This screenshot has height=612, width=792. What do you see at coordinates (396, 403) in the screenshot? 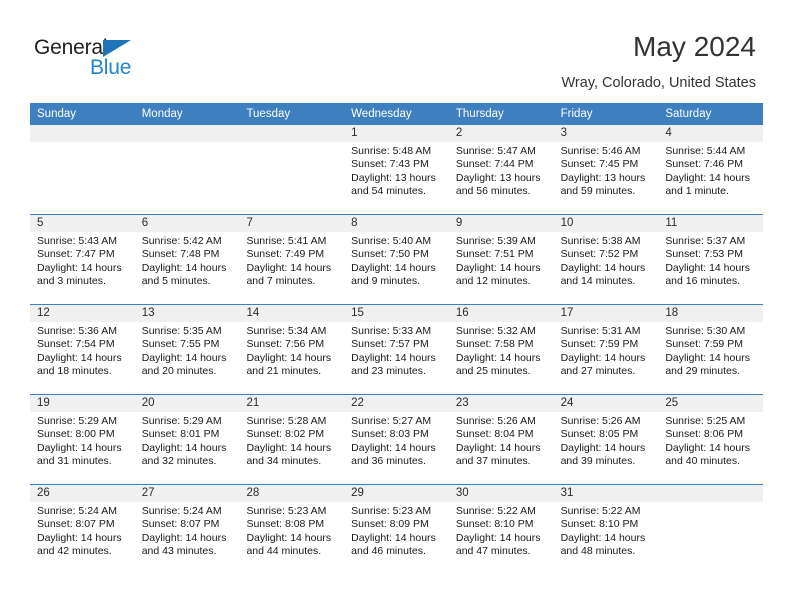
I see `day-number: 22` at bounding box center [396, 403].